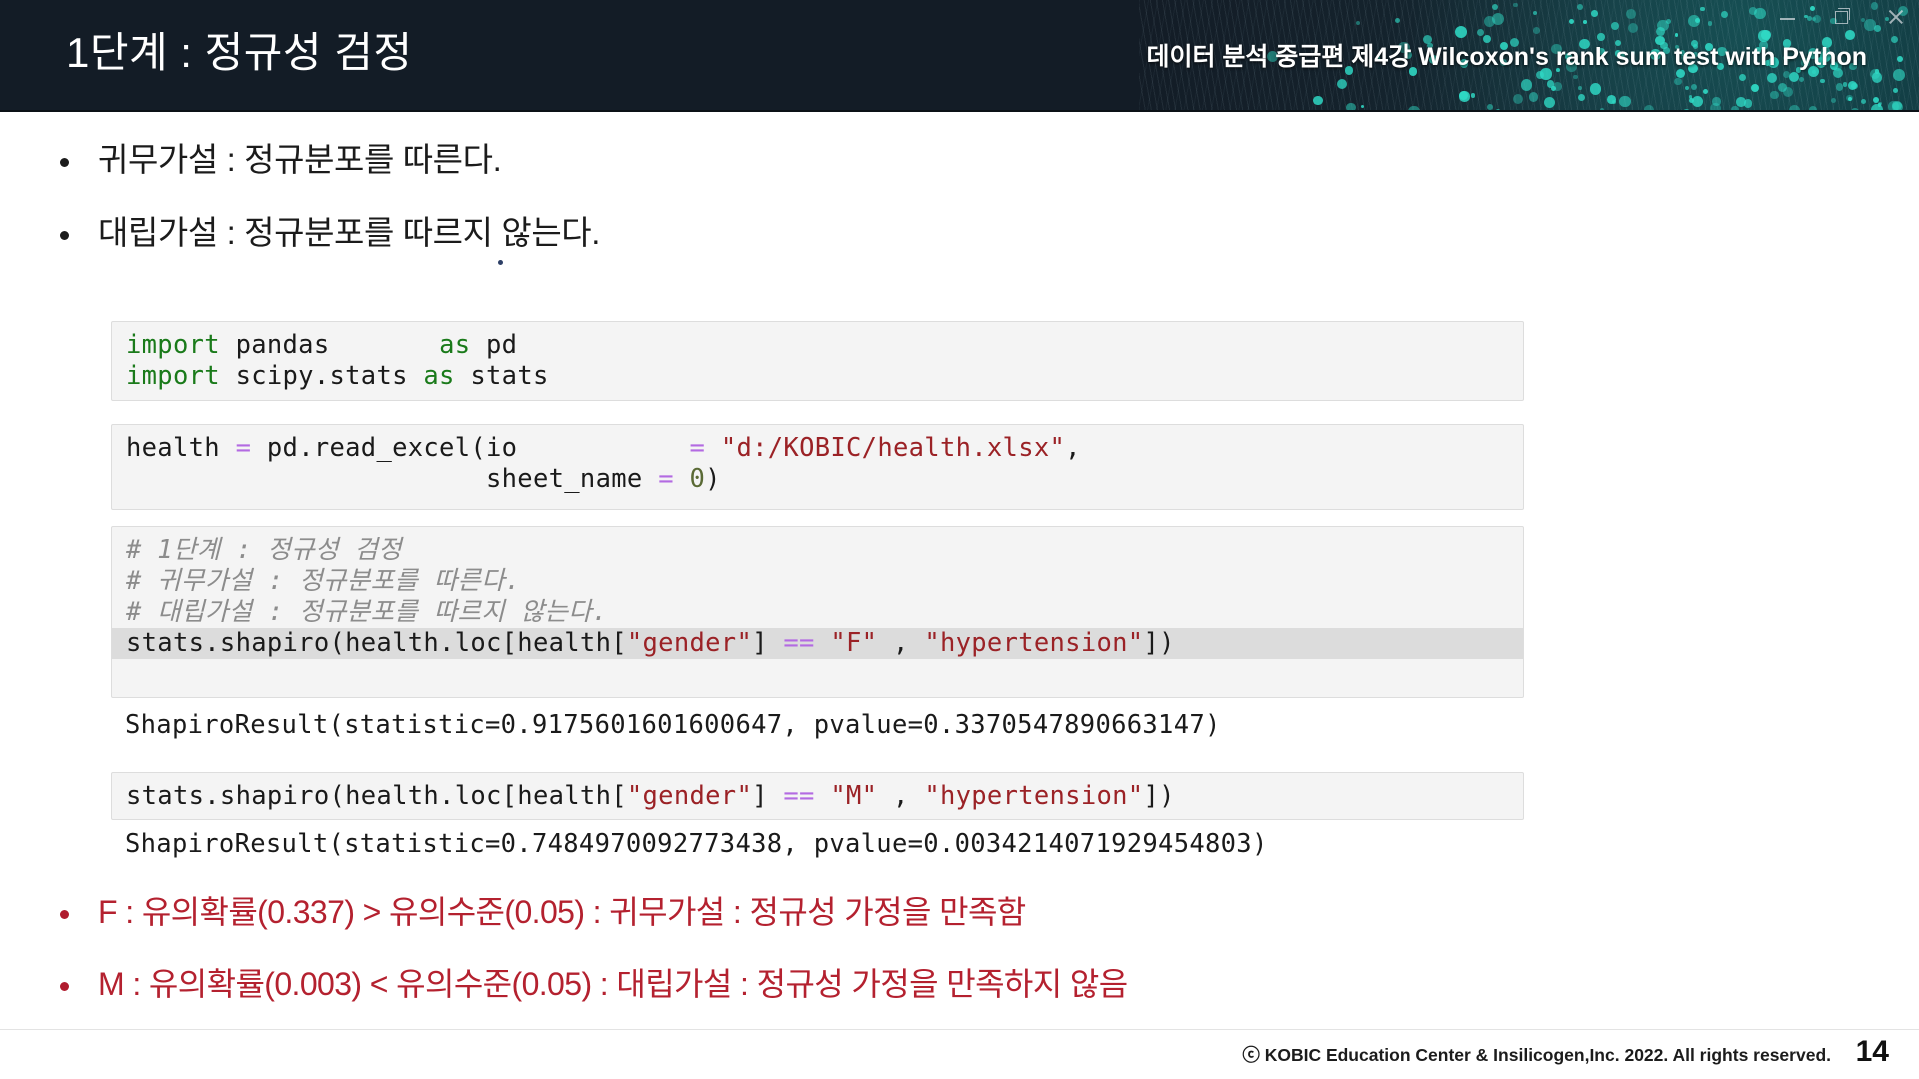  I want to click on restore-window-icon, so click(1842, 17).